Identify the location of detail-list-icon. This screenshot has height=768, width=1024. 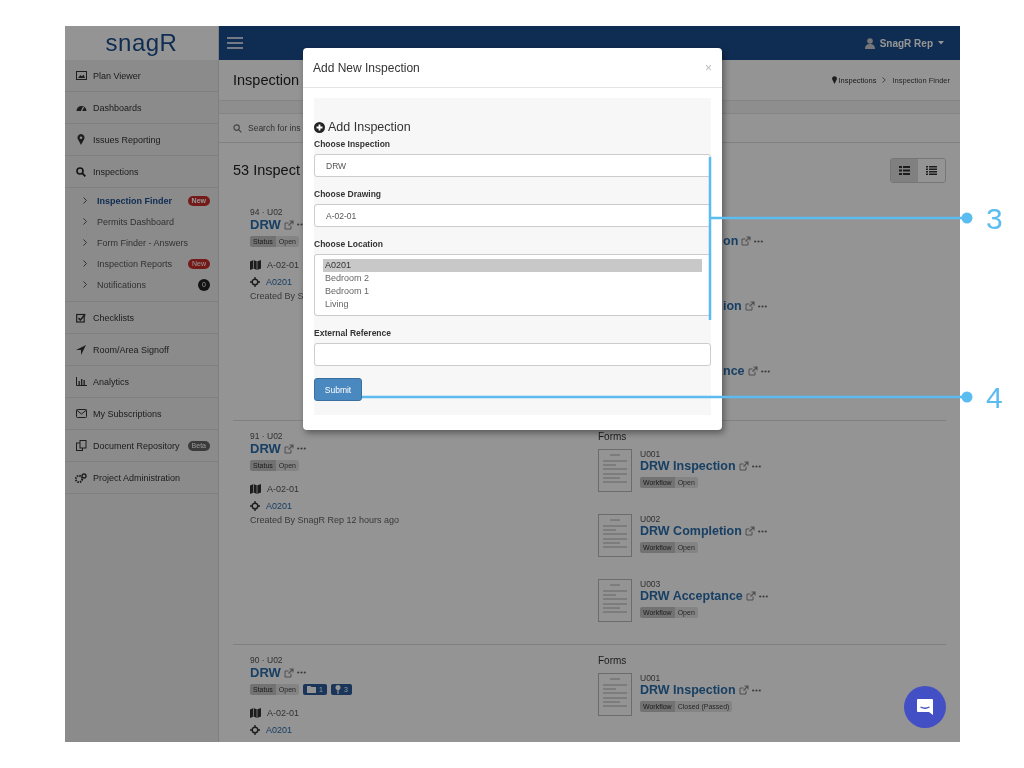
(904, 170).